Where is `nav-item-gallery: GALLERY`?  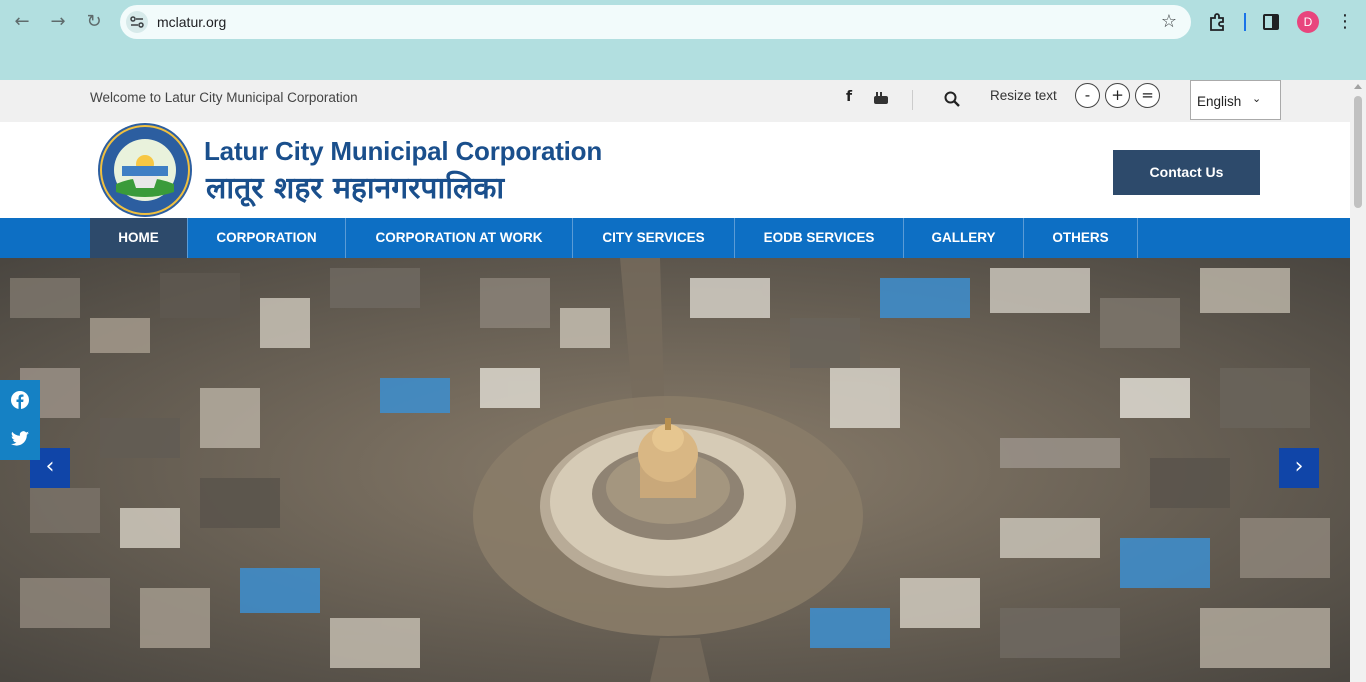
nav-item-gallery: GALLERY is located at coordinates (964, 238).